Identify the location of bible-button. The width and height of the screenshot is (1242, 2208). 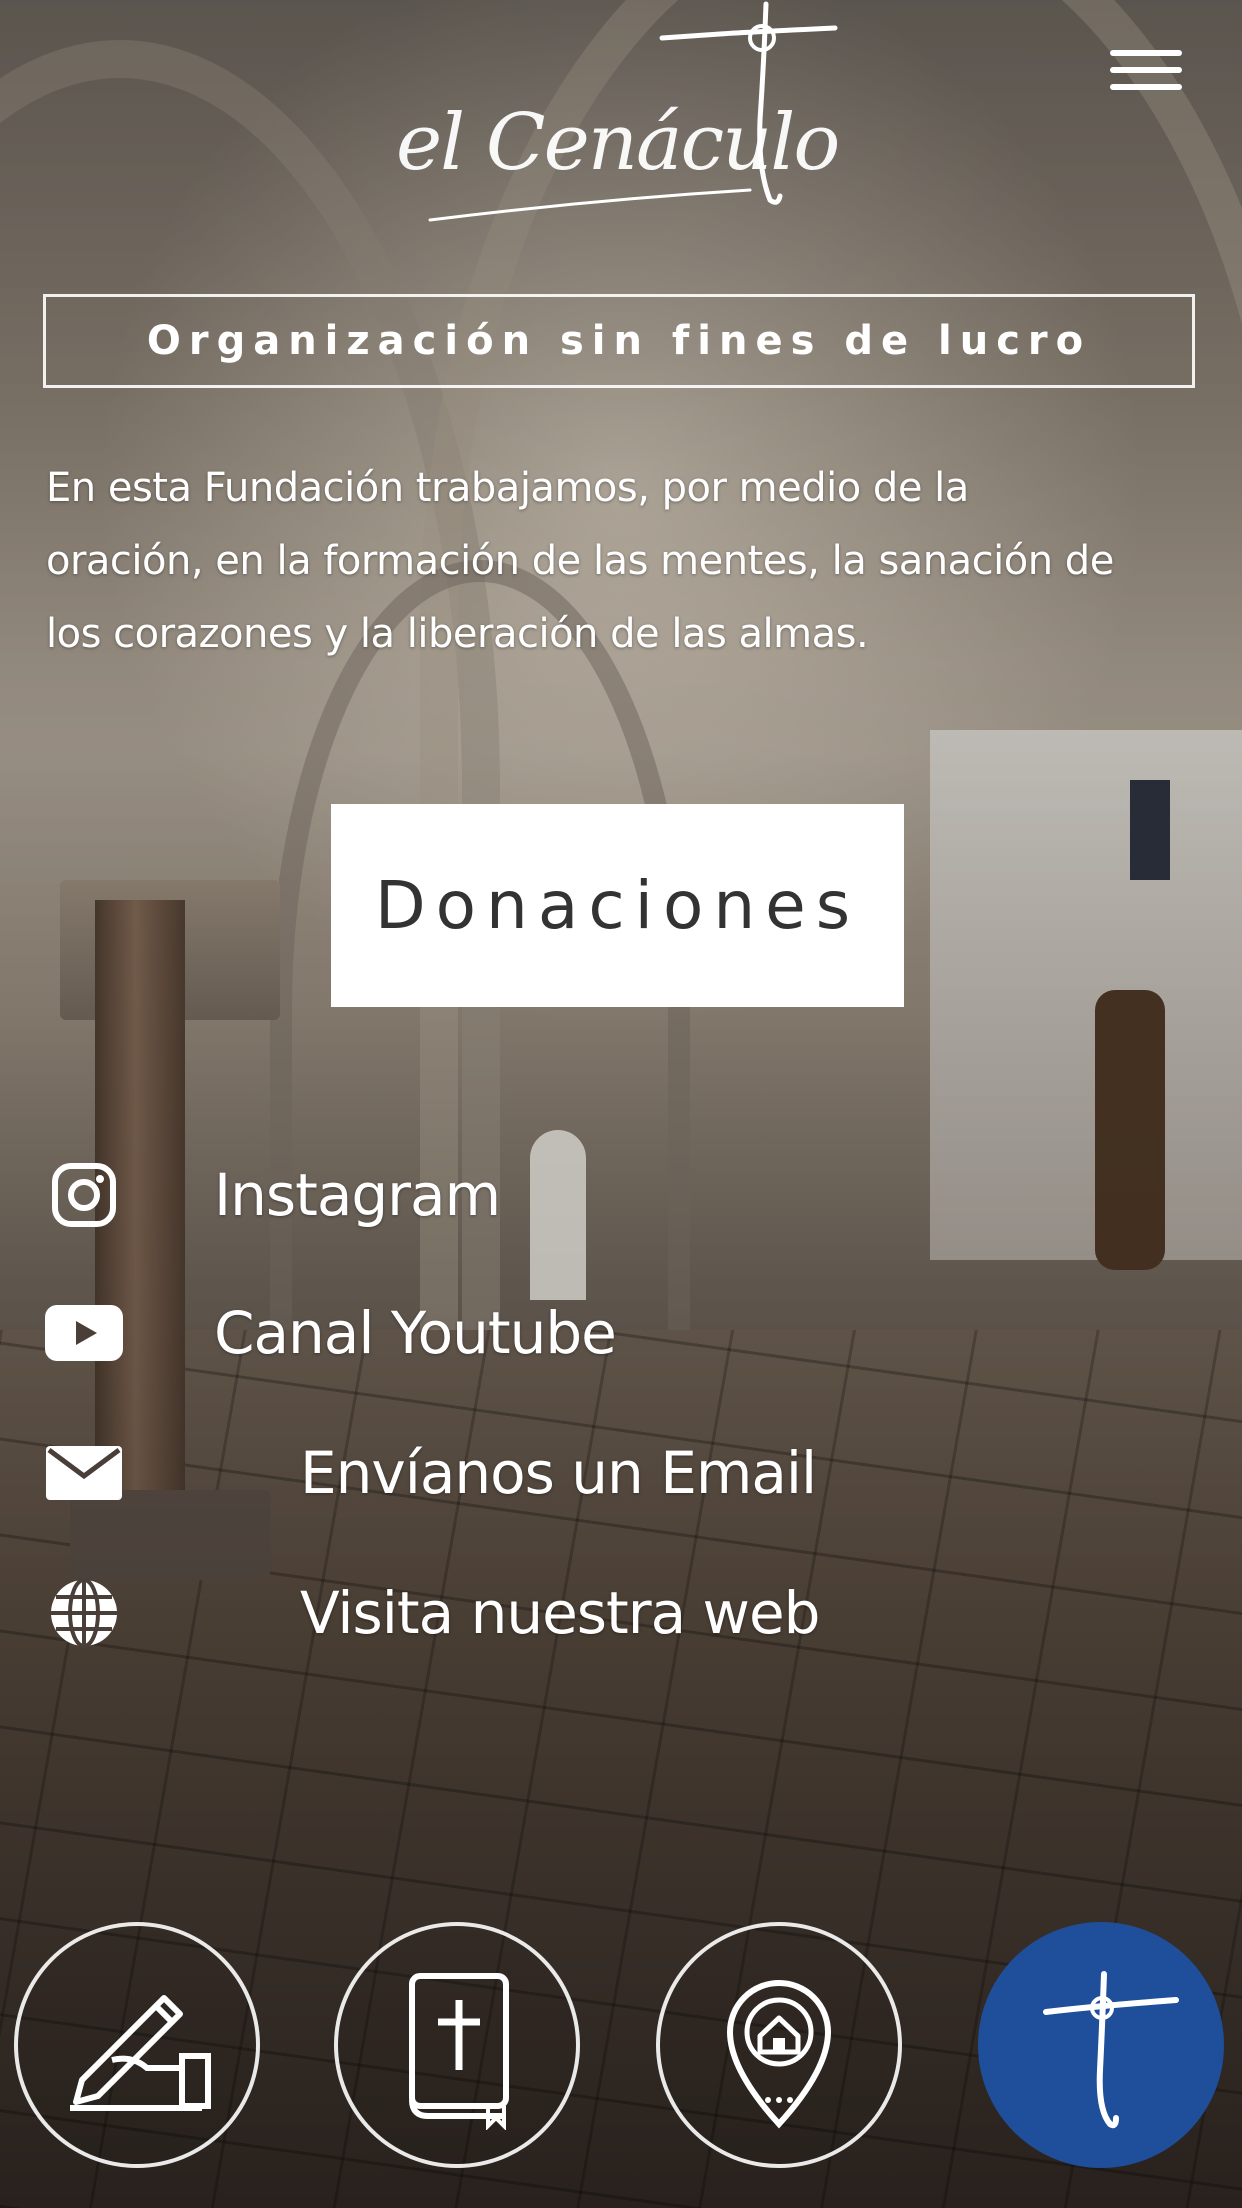
(457, 2045).